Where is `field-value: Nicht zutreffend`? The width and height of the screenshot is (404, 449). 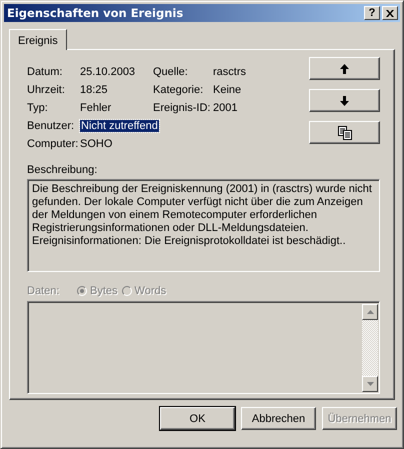 field-value: Nicht zutreffend is located at coordinates (119, 126).